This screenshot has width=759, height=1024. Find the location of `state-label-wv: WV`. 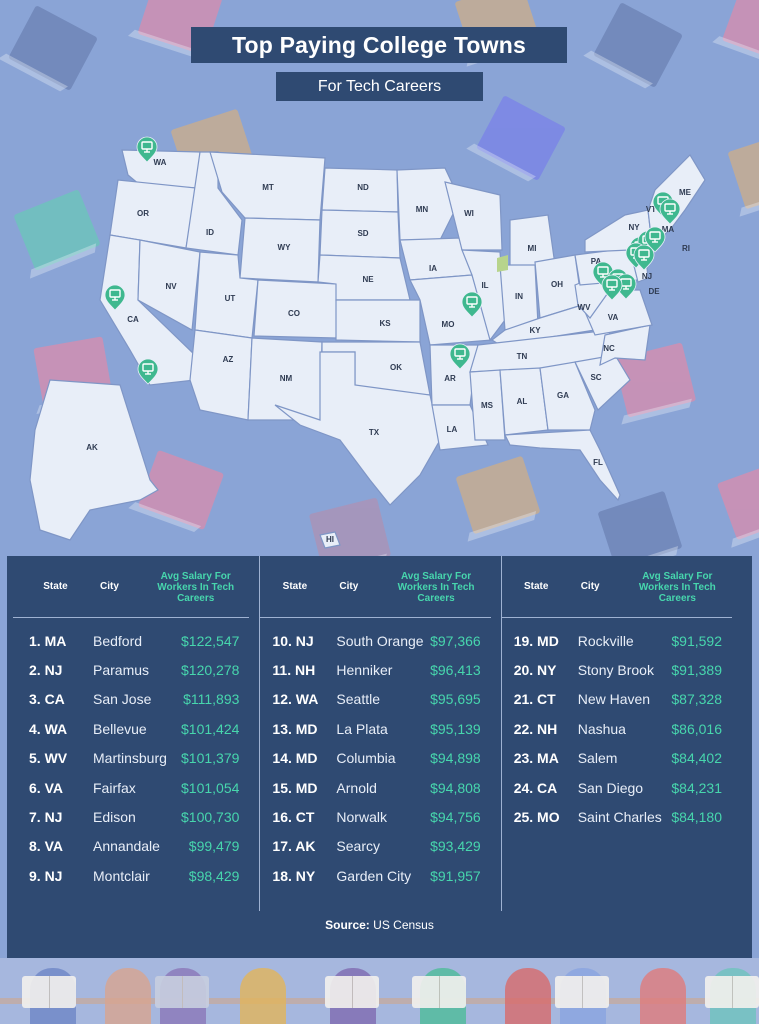

state-label-wv: WV is located at coordinates (585, 307).